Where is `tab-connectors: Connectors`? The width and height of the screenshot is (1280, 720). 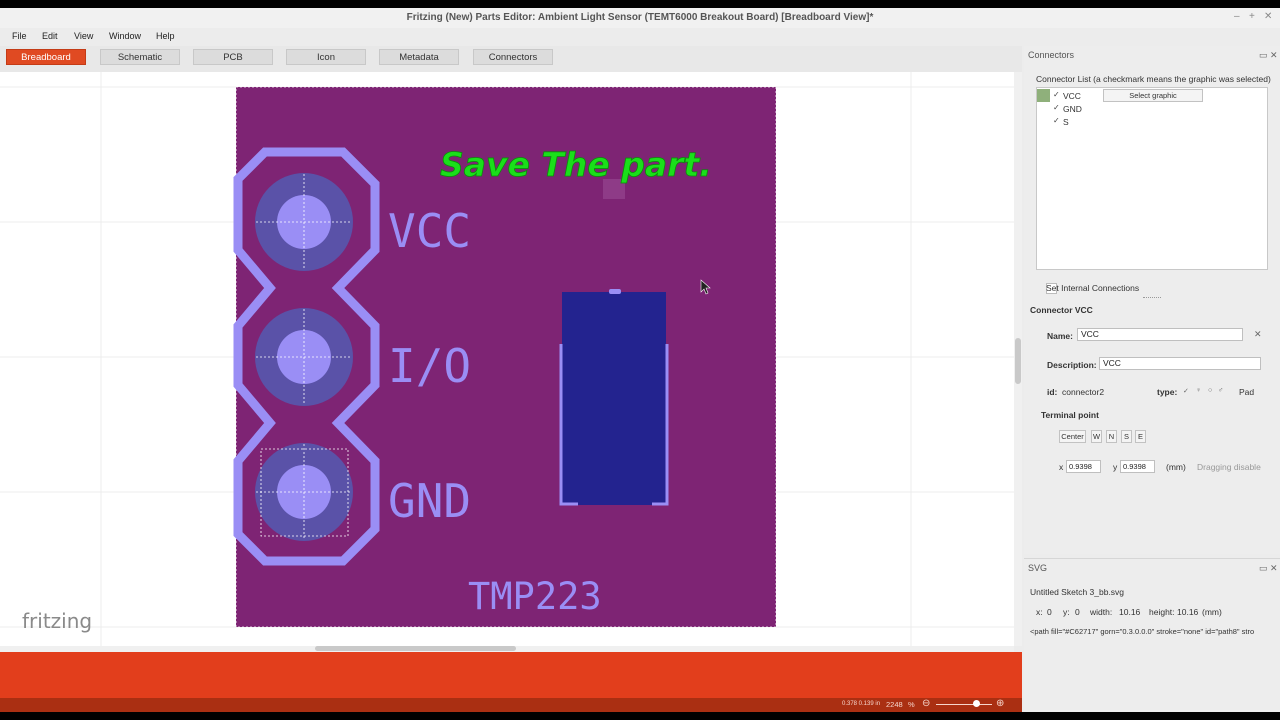 tab-connectors: Connectors is located at coordinates (513, 57).